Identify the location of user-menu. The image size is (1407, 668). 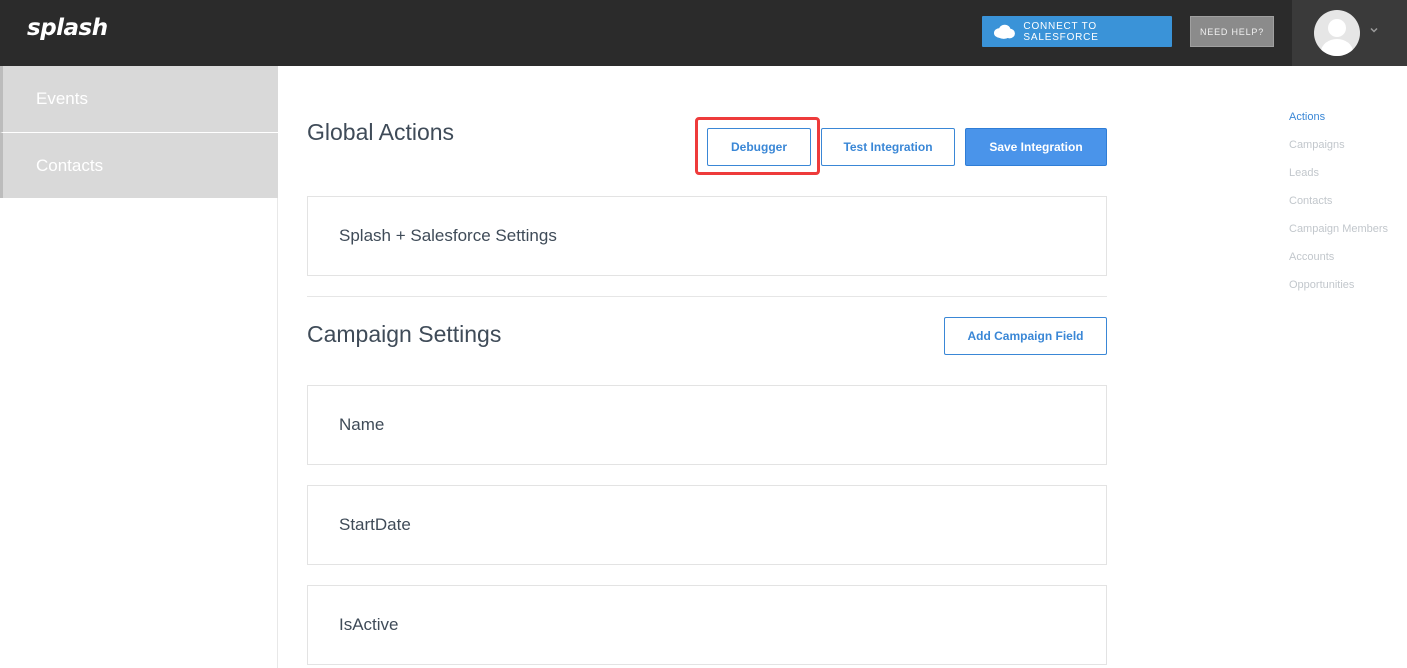
(1349, 33).